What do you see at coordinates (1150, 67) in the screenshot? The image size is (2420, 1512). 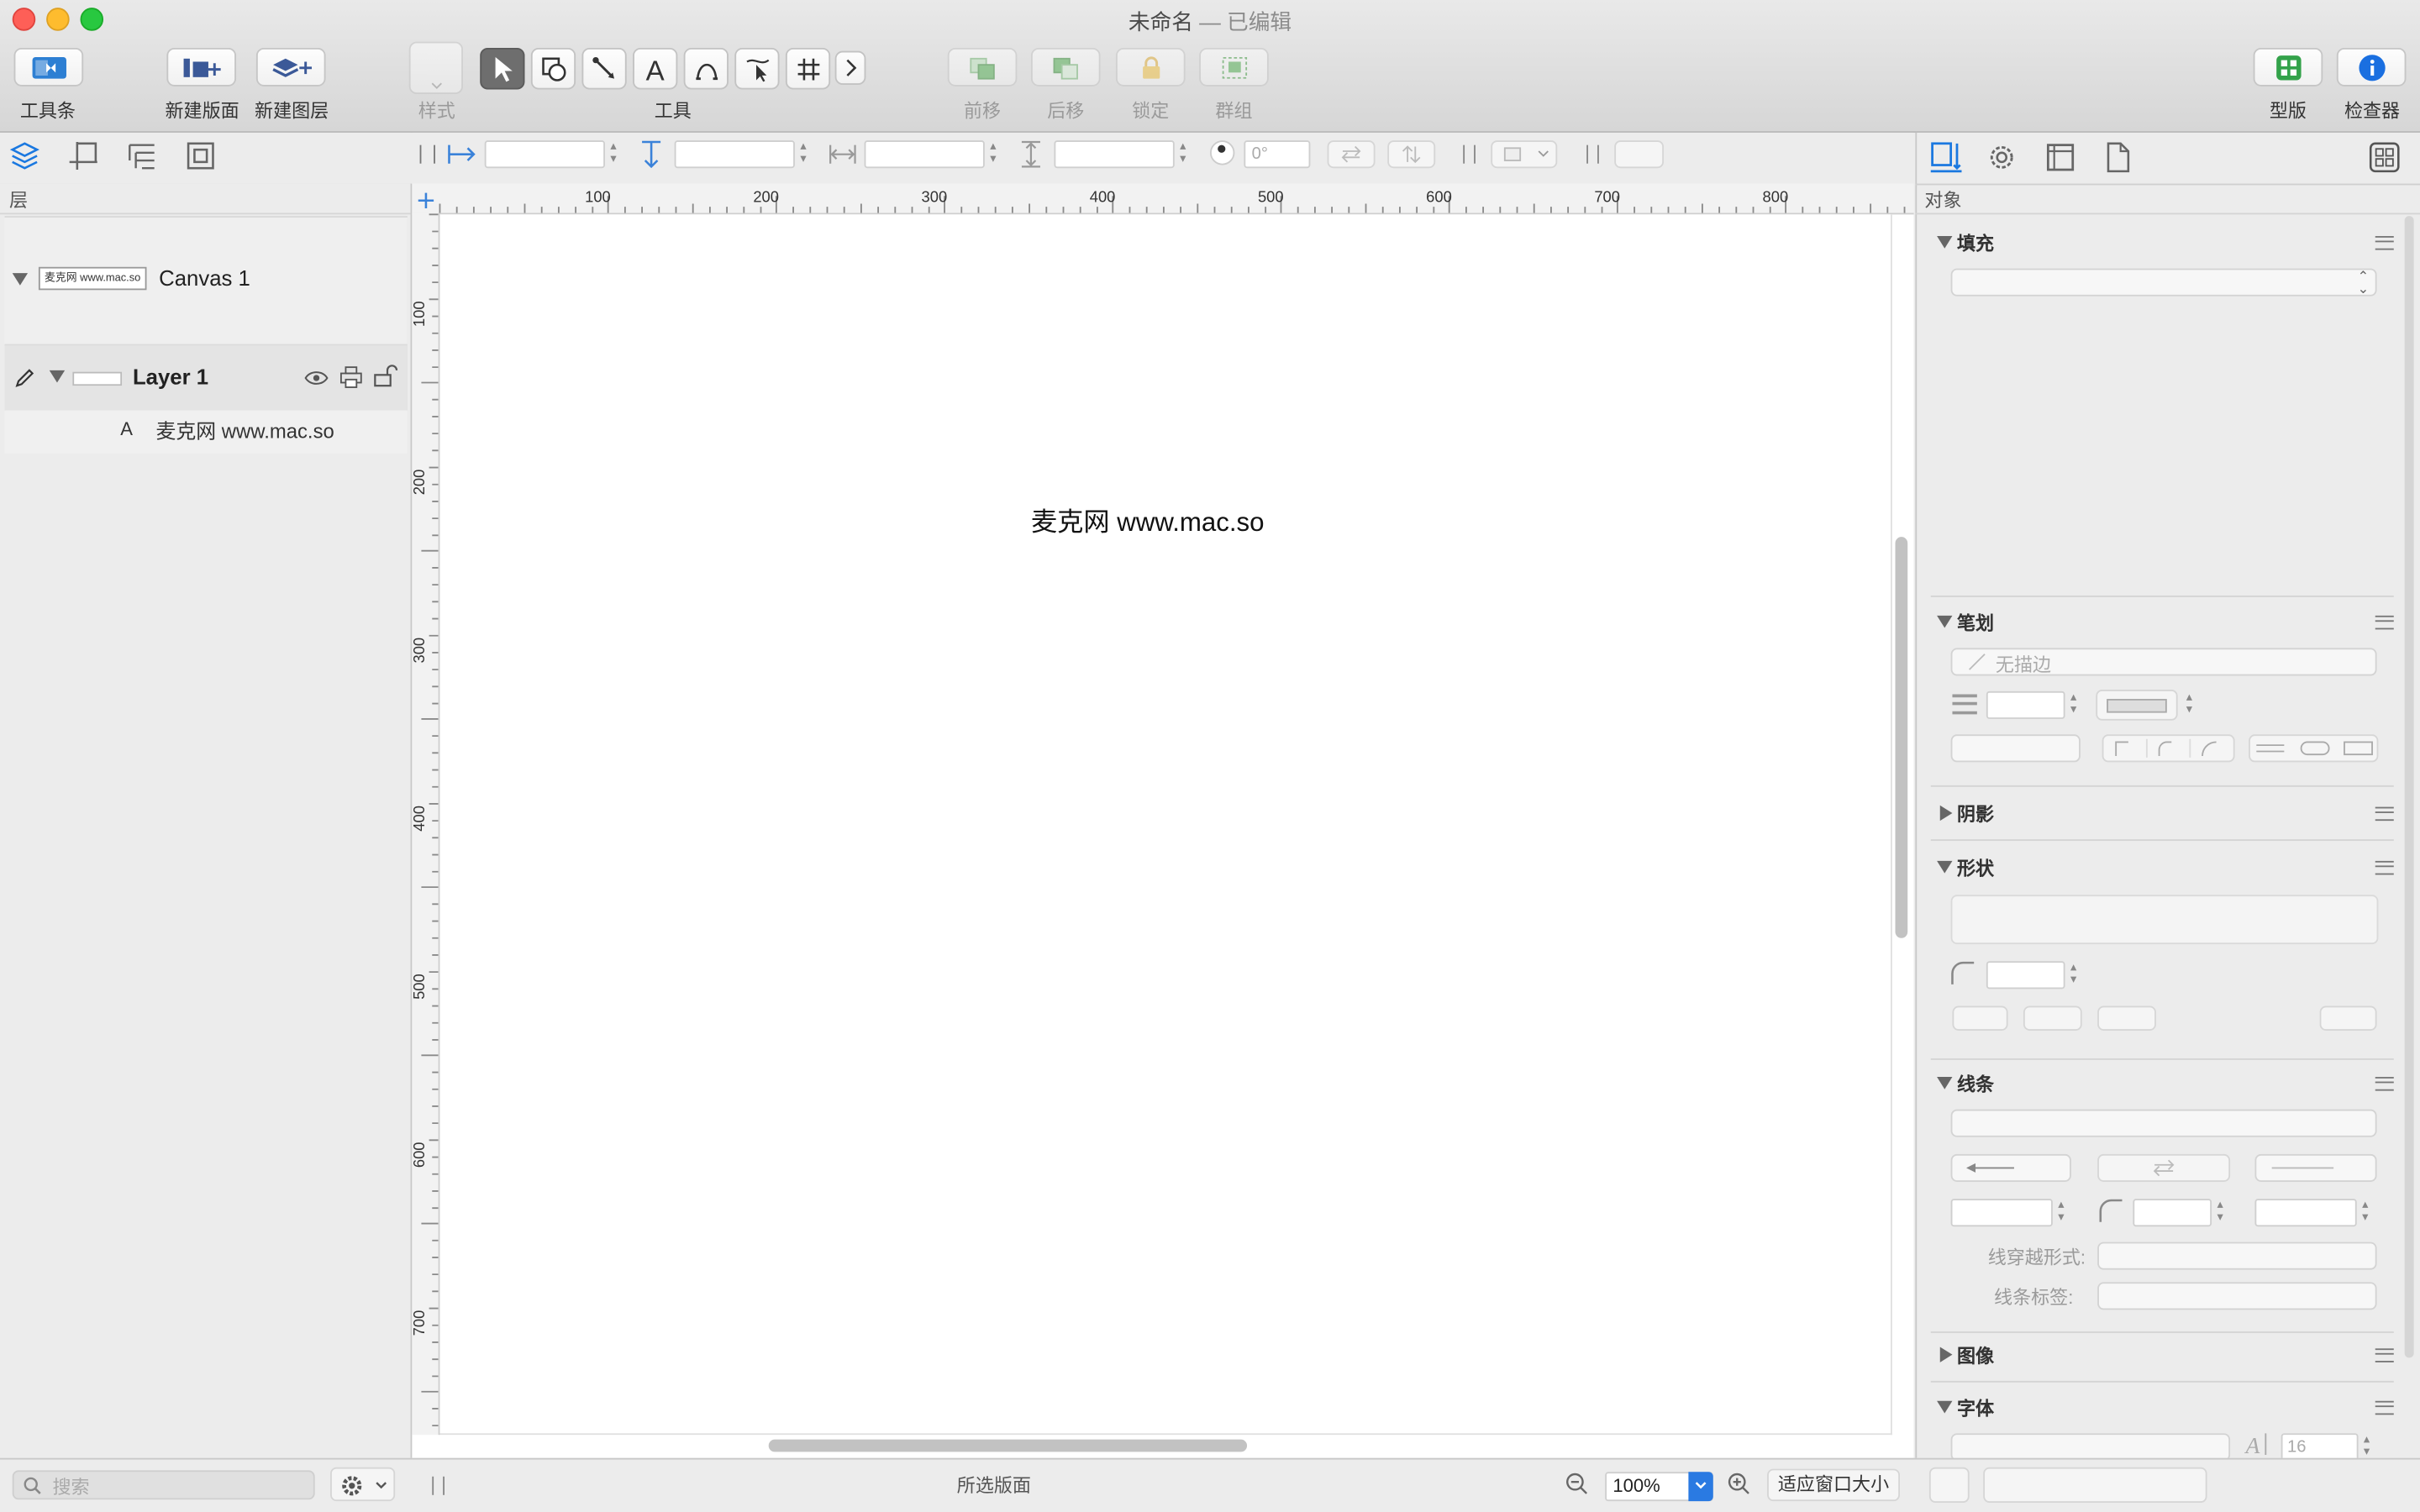 I see `lock-button` at bounding box center [1150, 67].